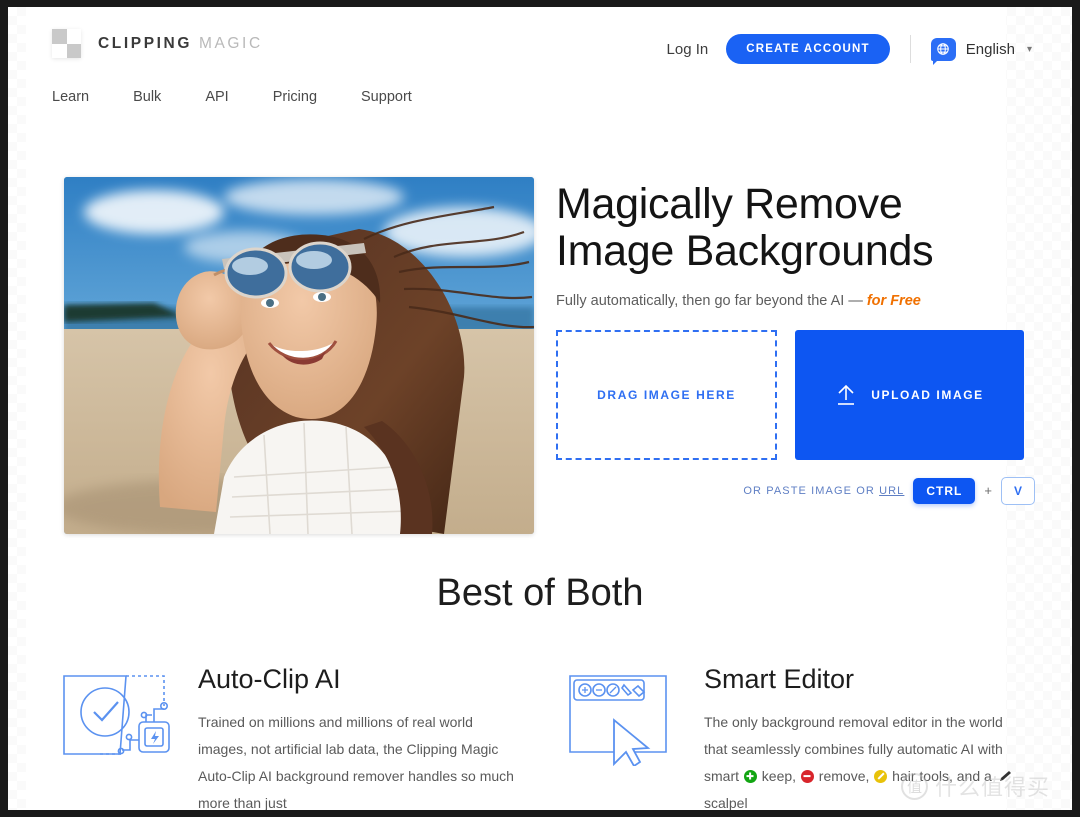 The height and width of the screenshot is (817, 1080). Describe the element at coordinates (942, 775) in the screenshot. I see `feature-text-hair: hair tools, and a` at that location.